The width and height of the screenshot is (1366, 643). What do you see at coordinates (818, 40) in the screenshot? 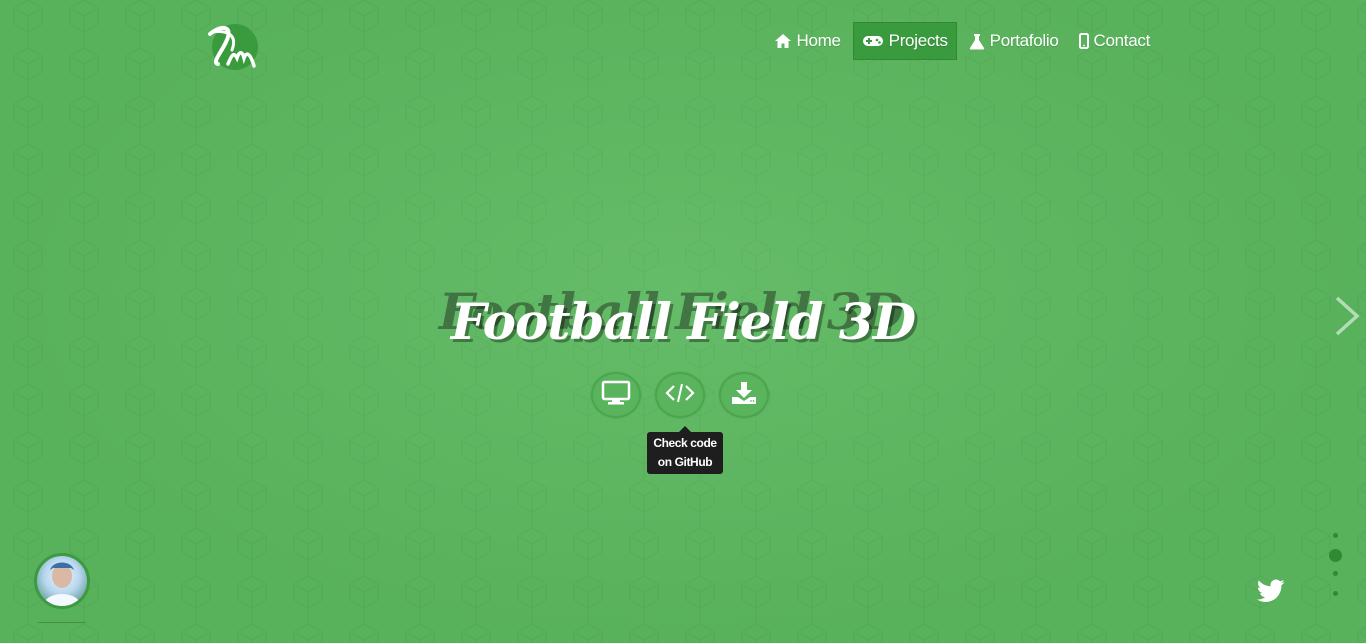
I see `nav-item-label: Home` at bounding box center [818, 40].